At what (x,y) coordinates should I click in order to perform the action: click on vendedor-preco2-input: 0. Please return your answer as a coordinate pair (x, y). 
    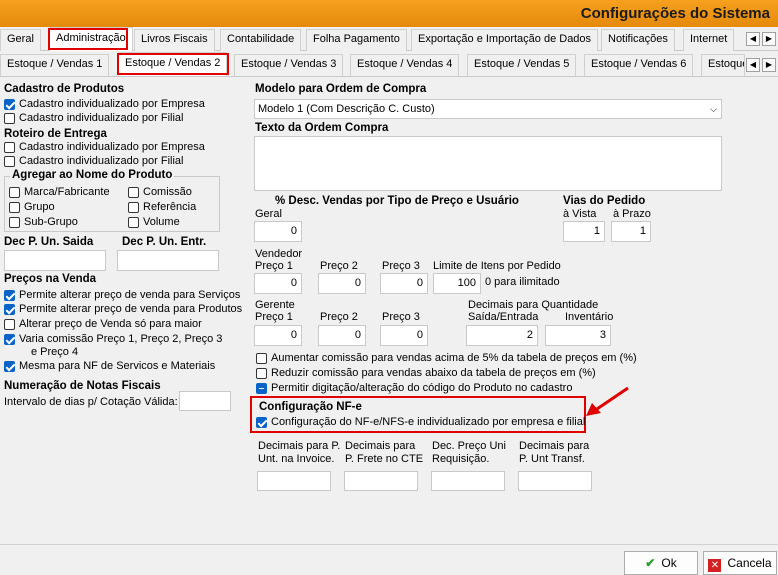
    Looking at the image, I should click on (342, 283).